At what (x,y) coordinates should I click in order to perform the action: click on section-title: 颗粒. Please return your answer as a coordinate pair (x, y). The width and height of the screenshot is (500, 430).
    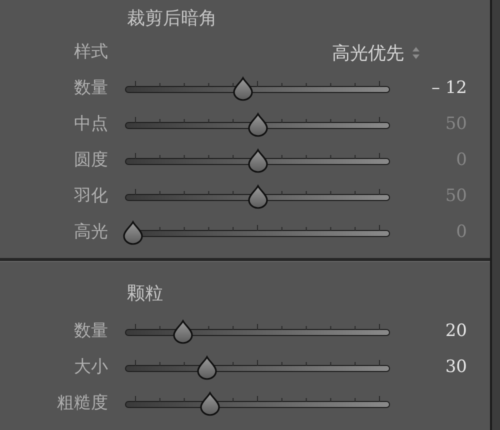
    Looking at the image, I should click on (145, 294).